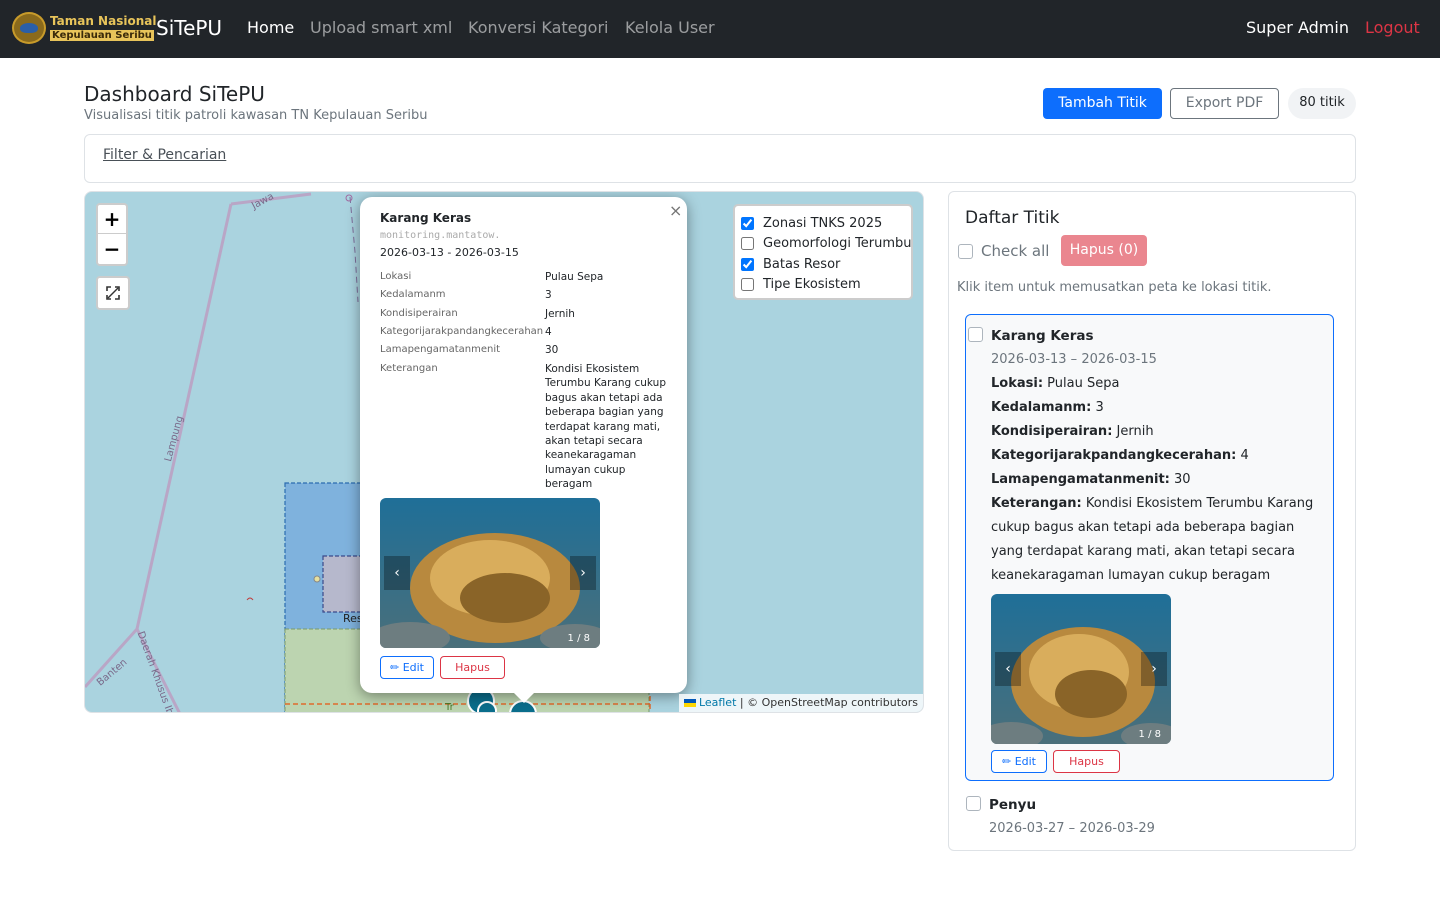 The width and height of the screenshot is (1440, 900). What do you see at coordinates (1086, 761) in the screenshot?
I see `item-delete-button: Hapus` at bounding box center [1086, 761].